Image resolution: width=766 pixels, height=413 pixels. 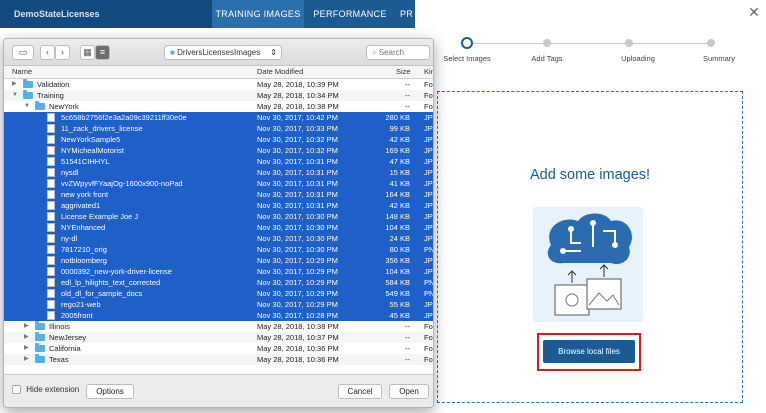 What do you see at coordinates (87, 52) in the screenshot?
I see `icon-view-icon: ▦` at bounding box center [87, 52].